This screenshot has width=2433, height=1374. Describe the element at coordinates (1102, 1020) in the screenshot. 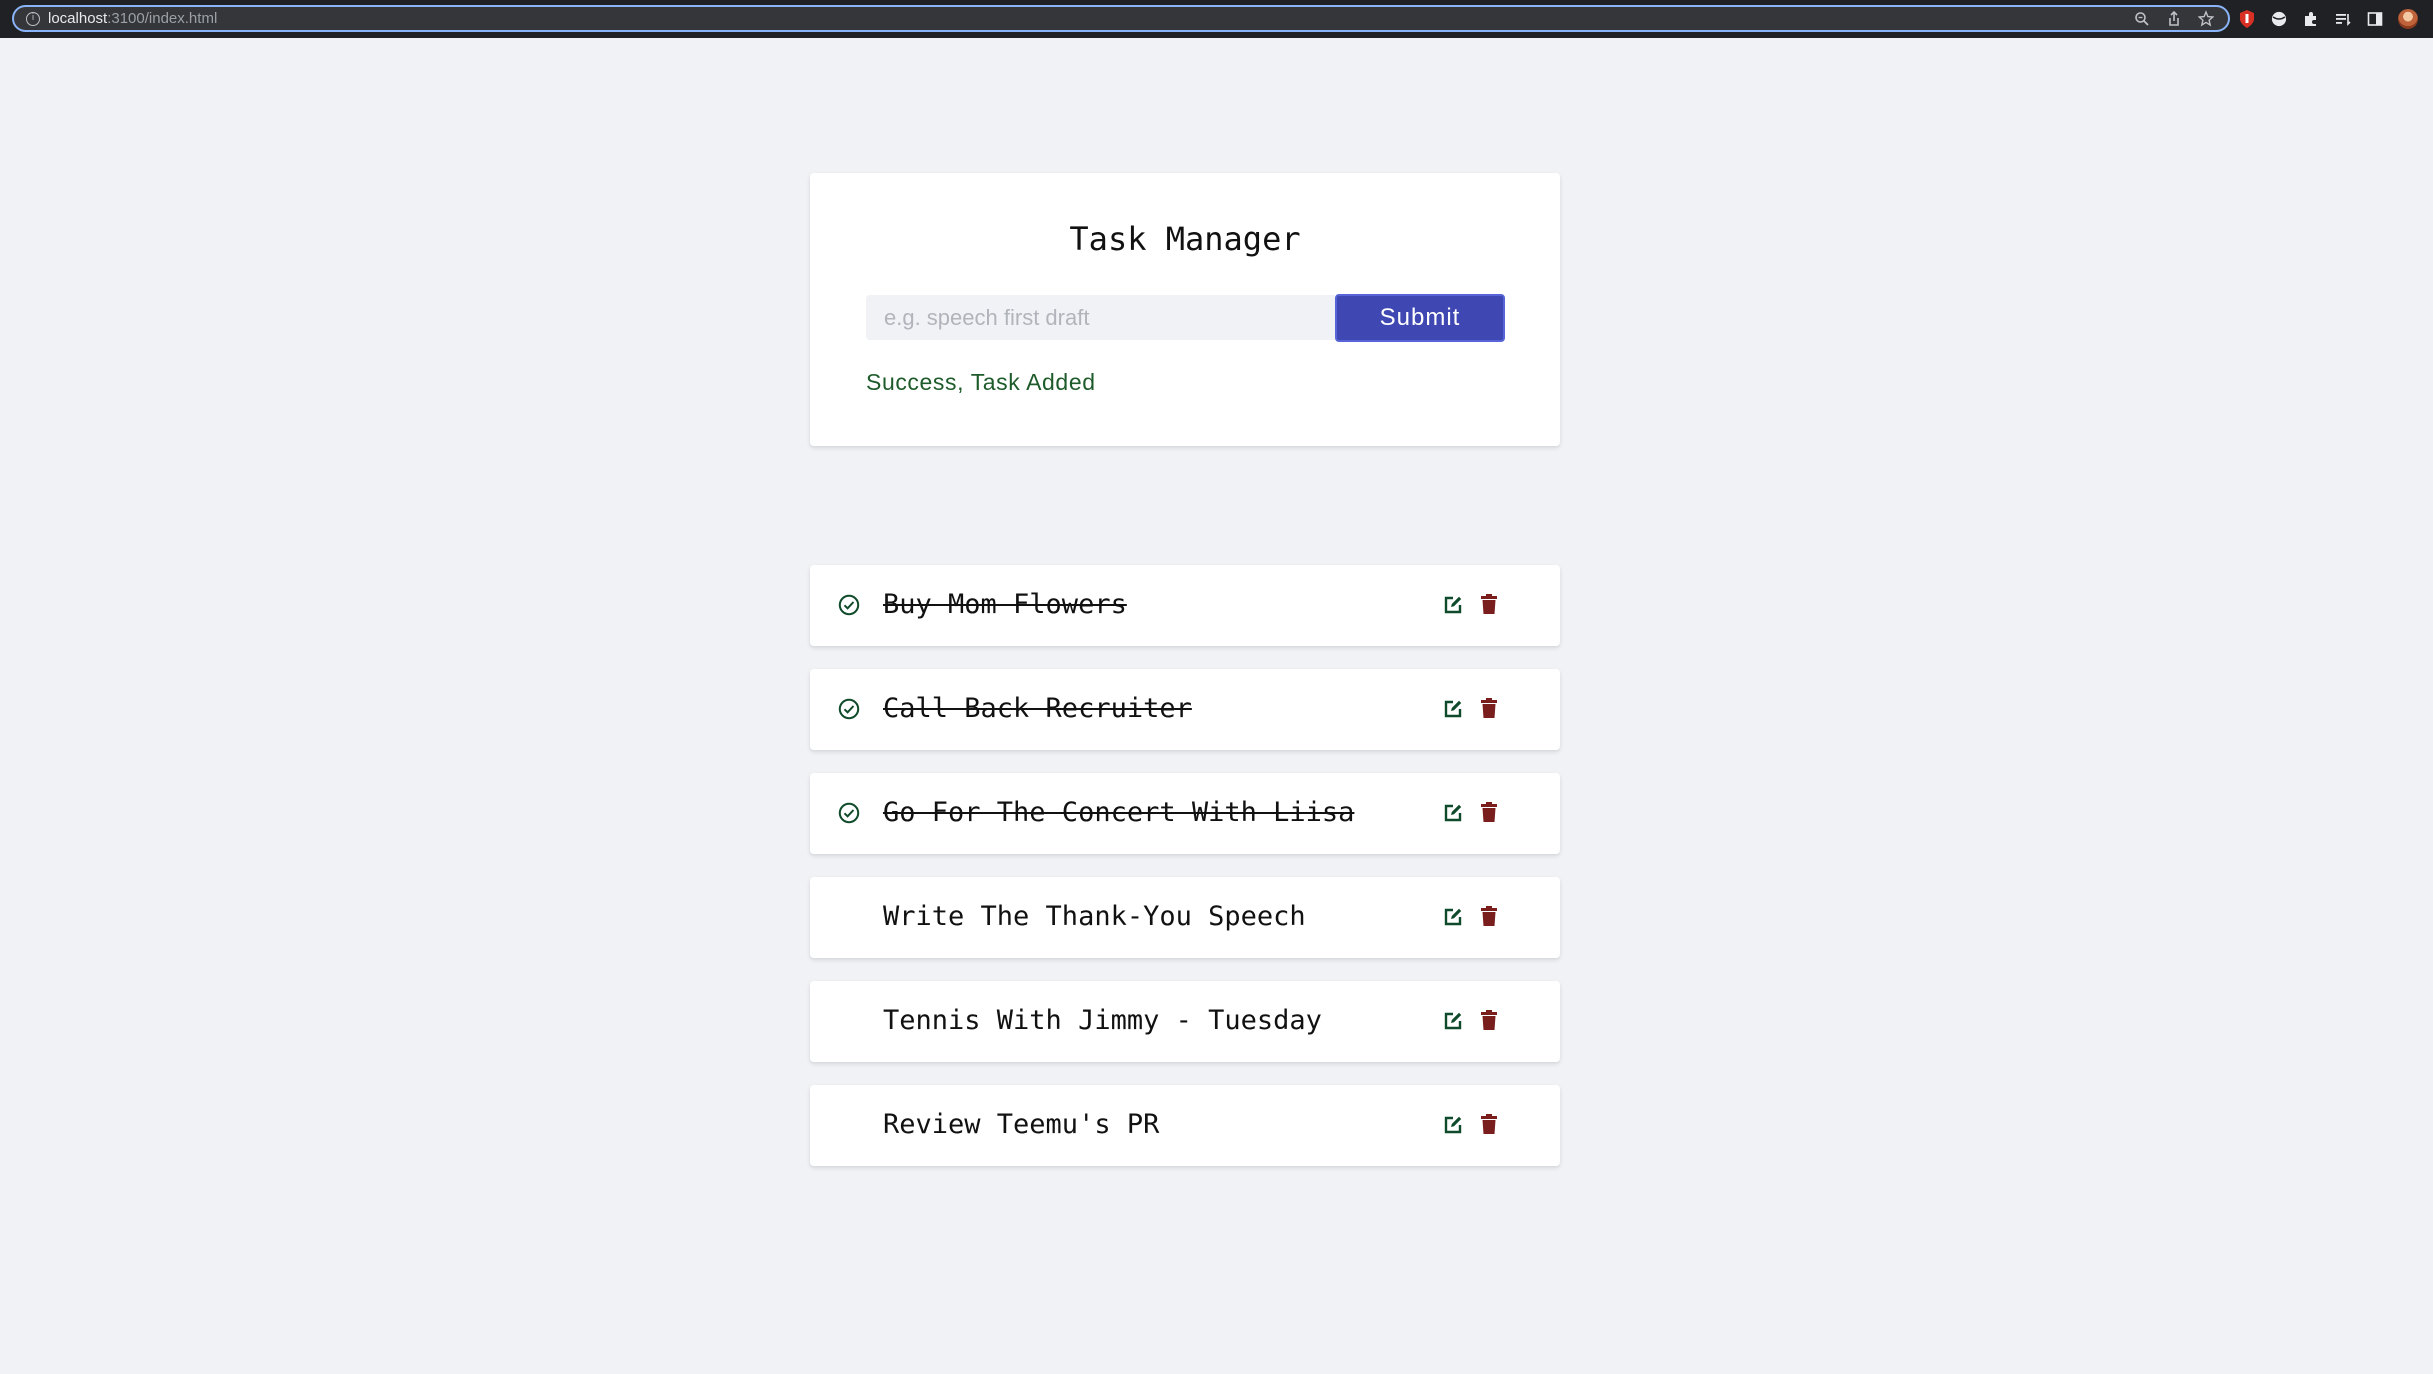

I see `task-name: Tennis With Jimmy - Tuesday` at that location.